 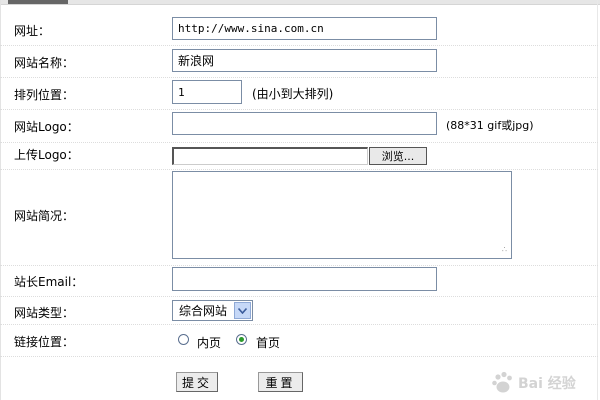 I want to click on resize-grip-icon: ∴, so click(x=504, y=250).